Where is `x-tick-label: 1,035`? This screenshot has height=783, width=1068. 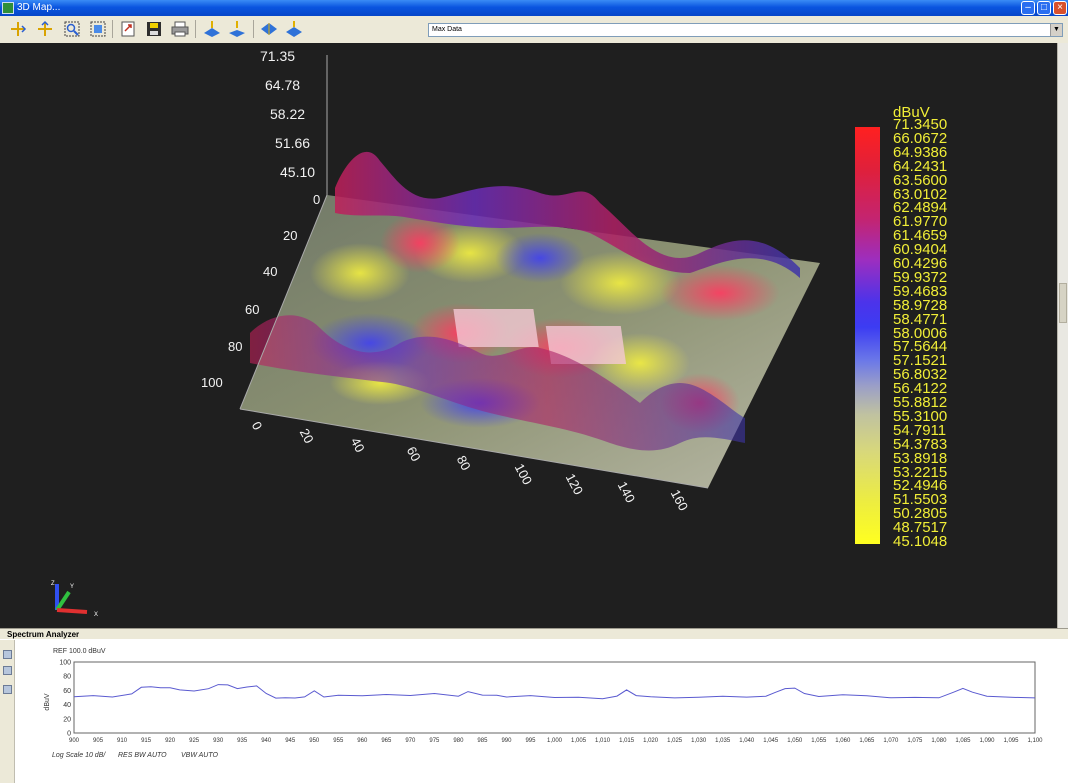 x-tick-label: 1,035 is located at coordinates (723, 741).